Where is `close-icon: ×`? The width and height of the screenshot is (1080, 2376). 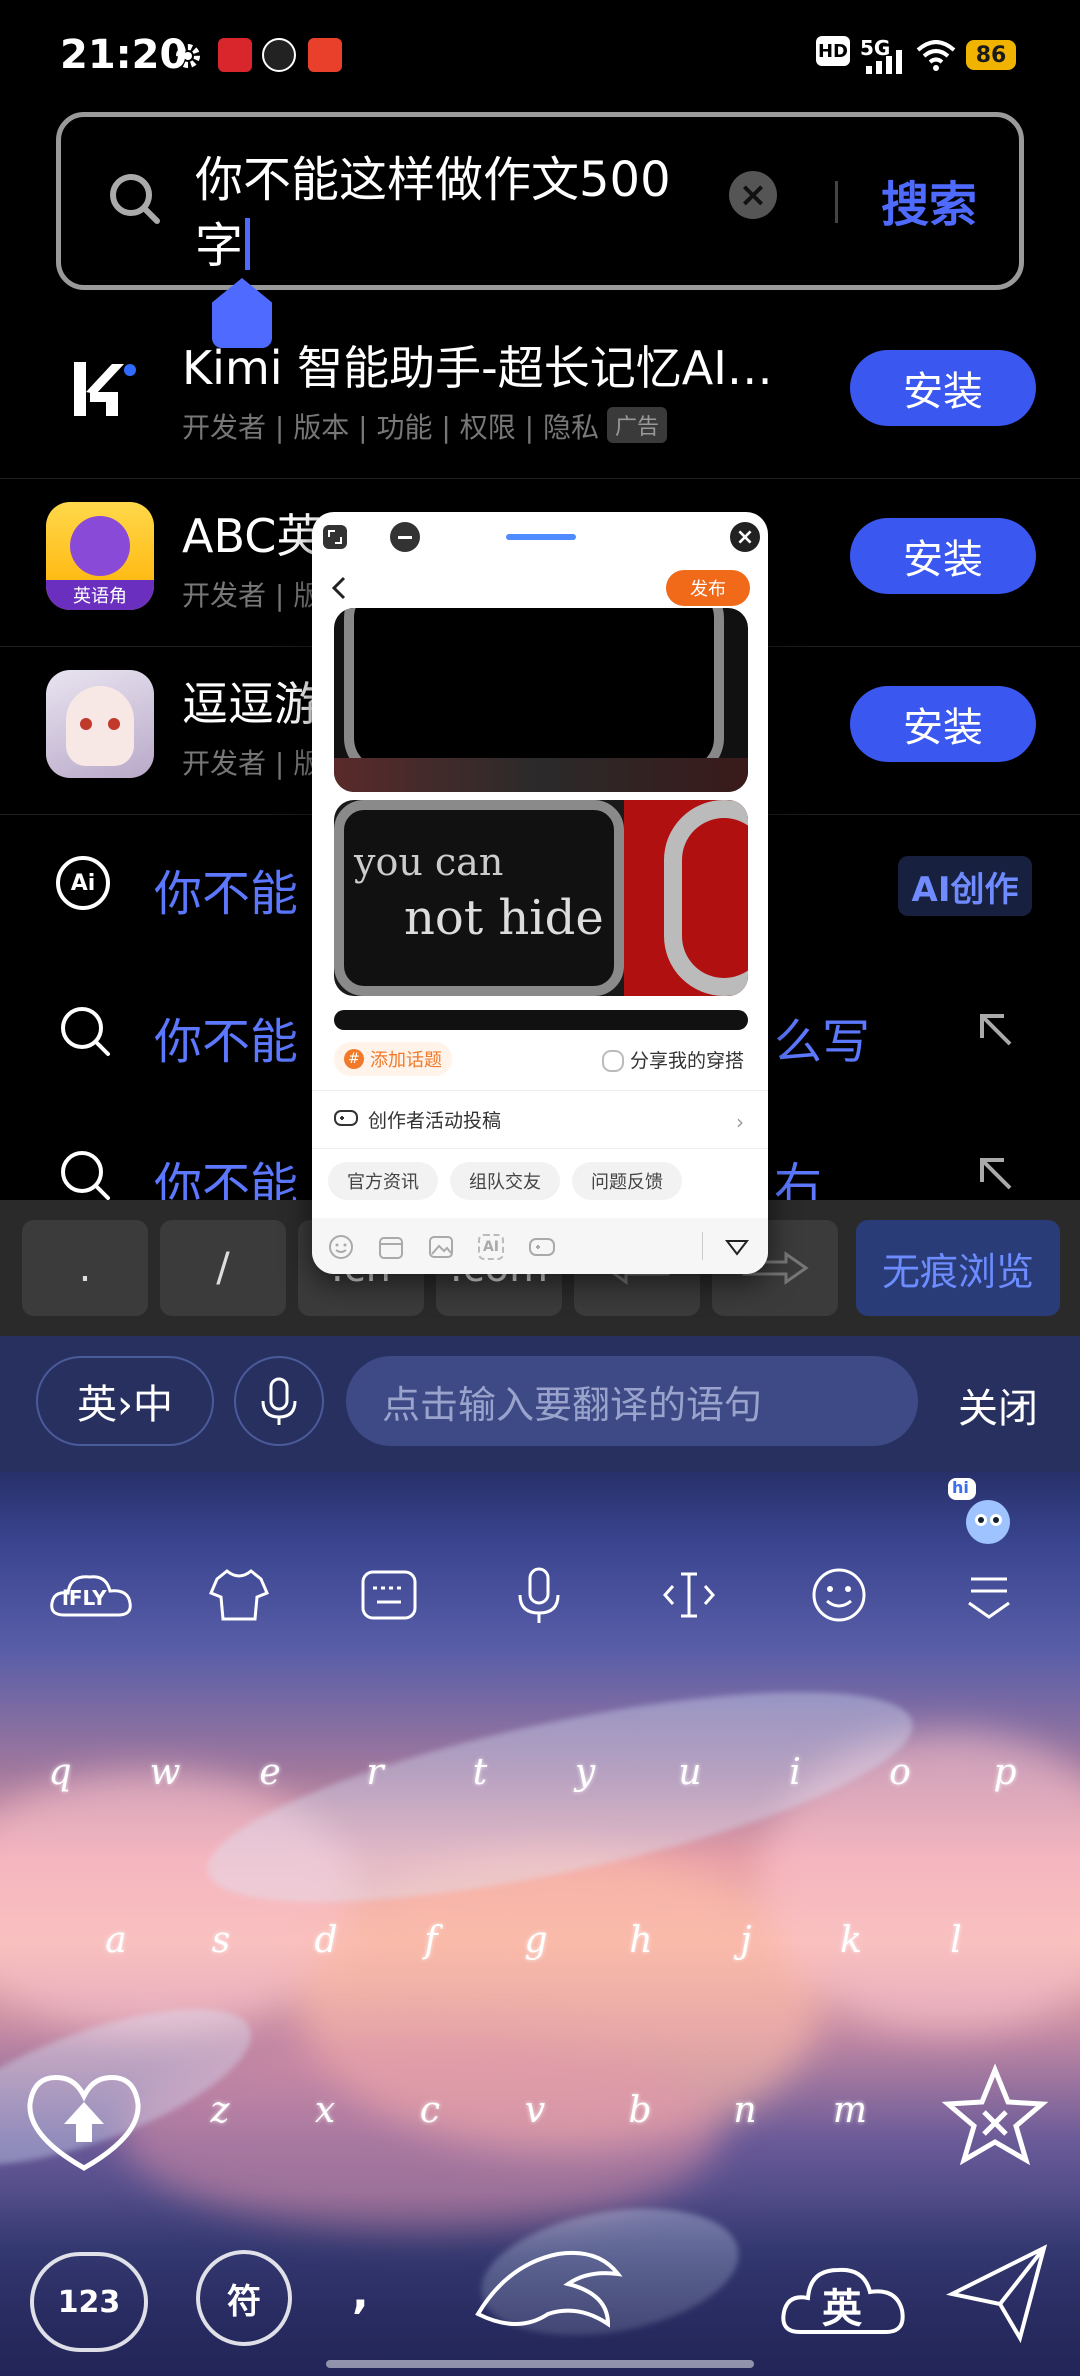 close-icon: × is located at coordinates (745, 537).